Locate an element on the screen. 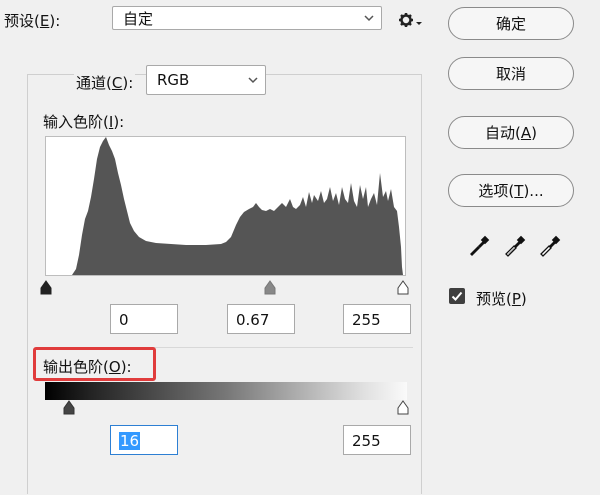 This screenshot has height=495, width=600. output-gradient-bar is located at coordinates (226, 391).